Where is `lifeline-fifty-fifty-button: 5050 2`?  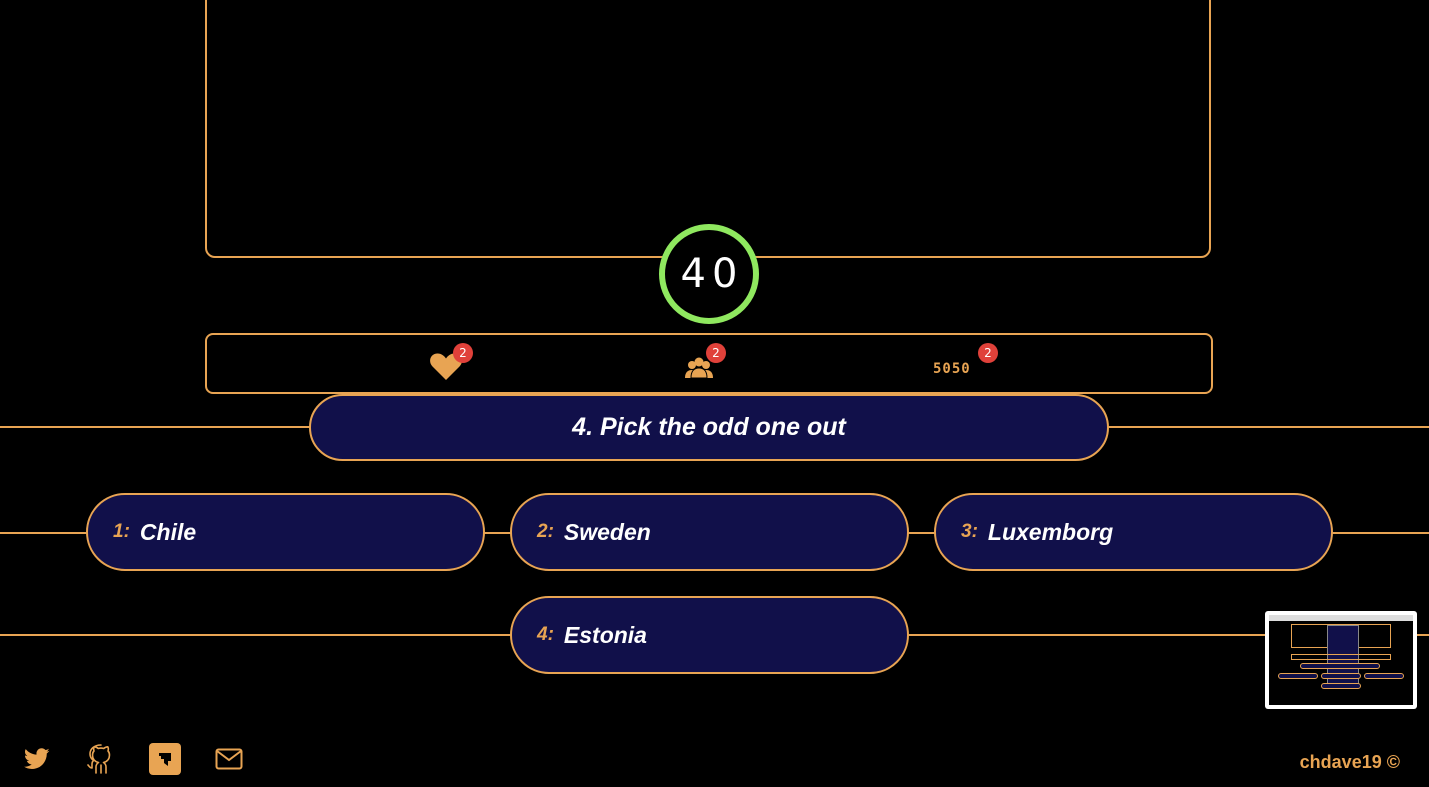
lifeline-fifty-fifty-button: 5050 2 is located at coordinates (965, 363).